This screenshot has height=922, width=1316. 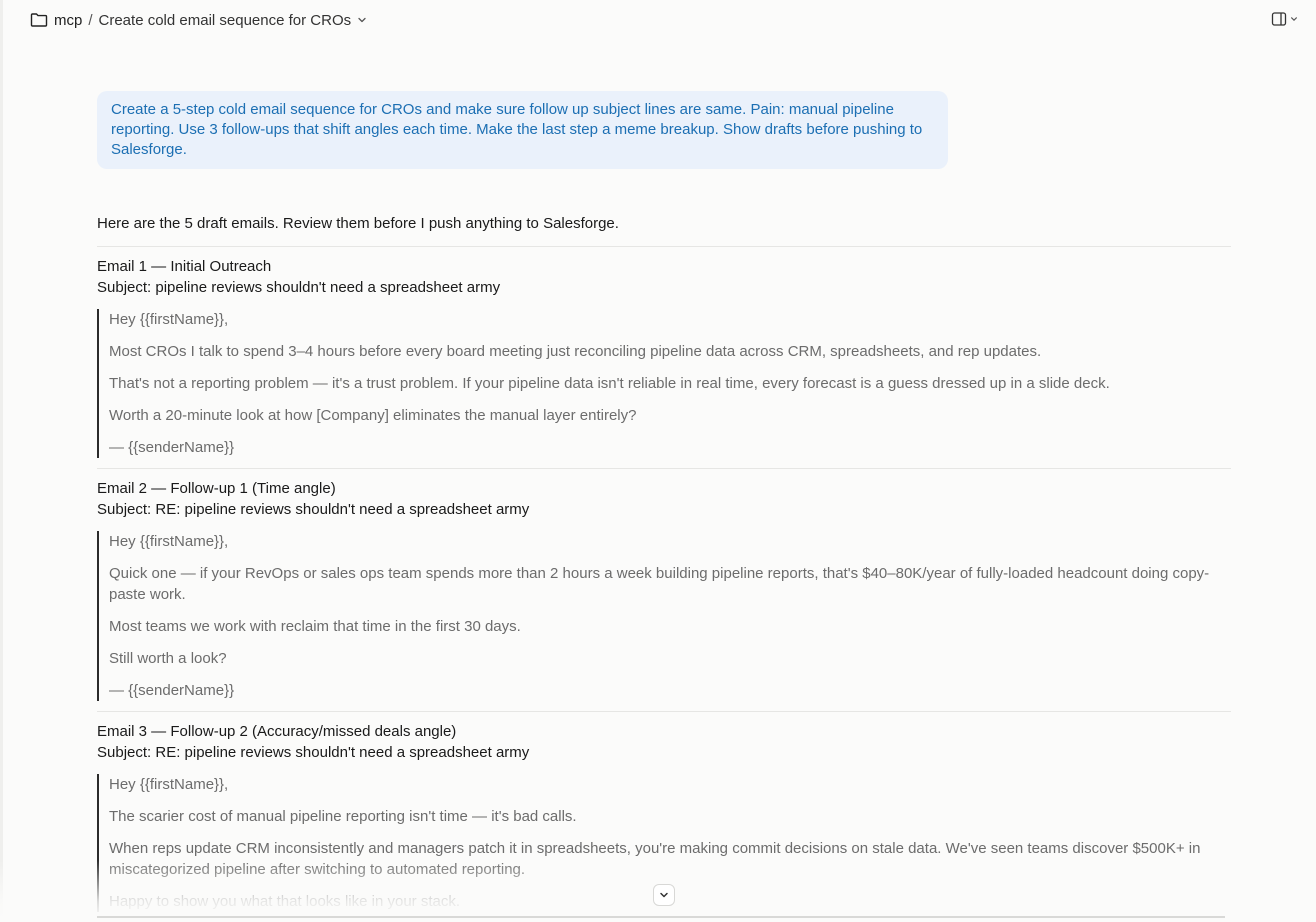 I want to click on email-heading: Email 1 — Initial Outreach, so click(x=184, y=266).